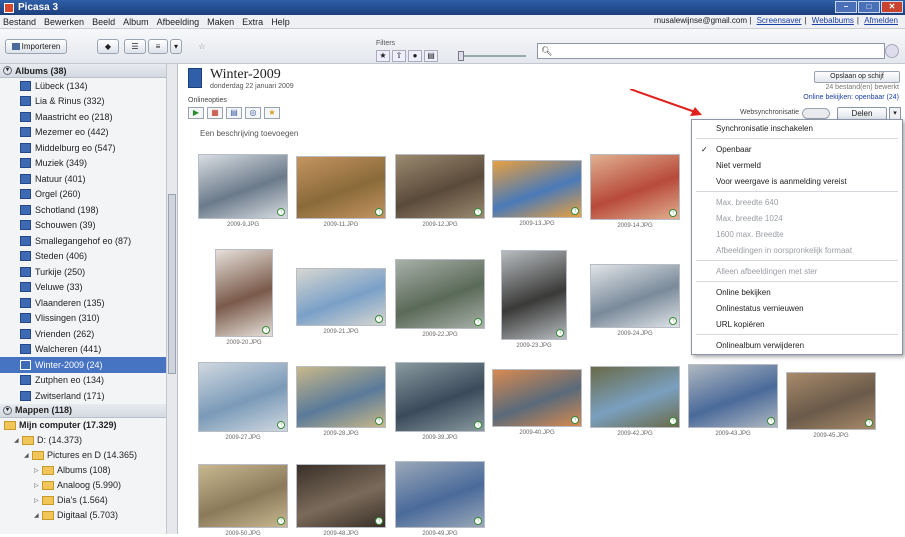  What do you see at coordinates (88, 257) in the screenshot?
I see `sidebar-album-item: Steden (406)` at bounding box center [88, 257].